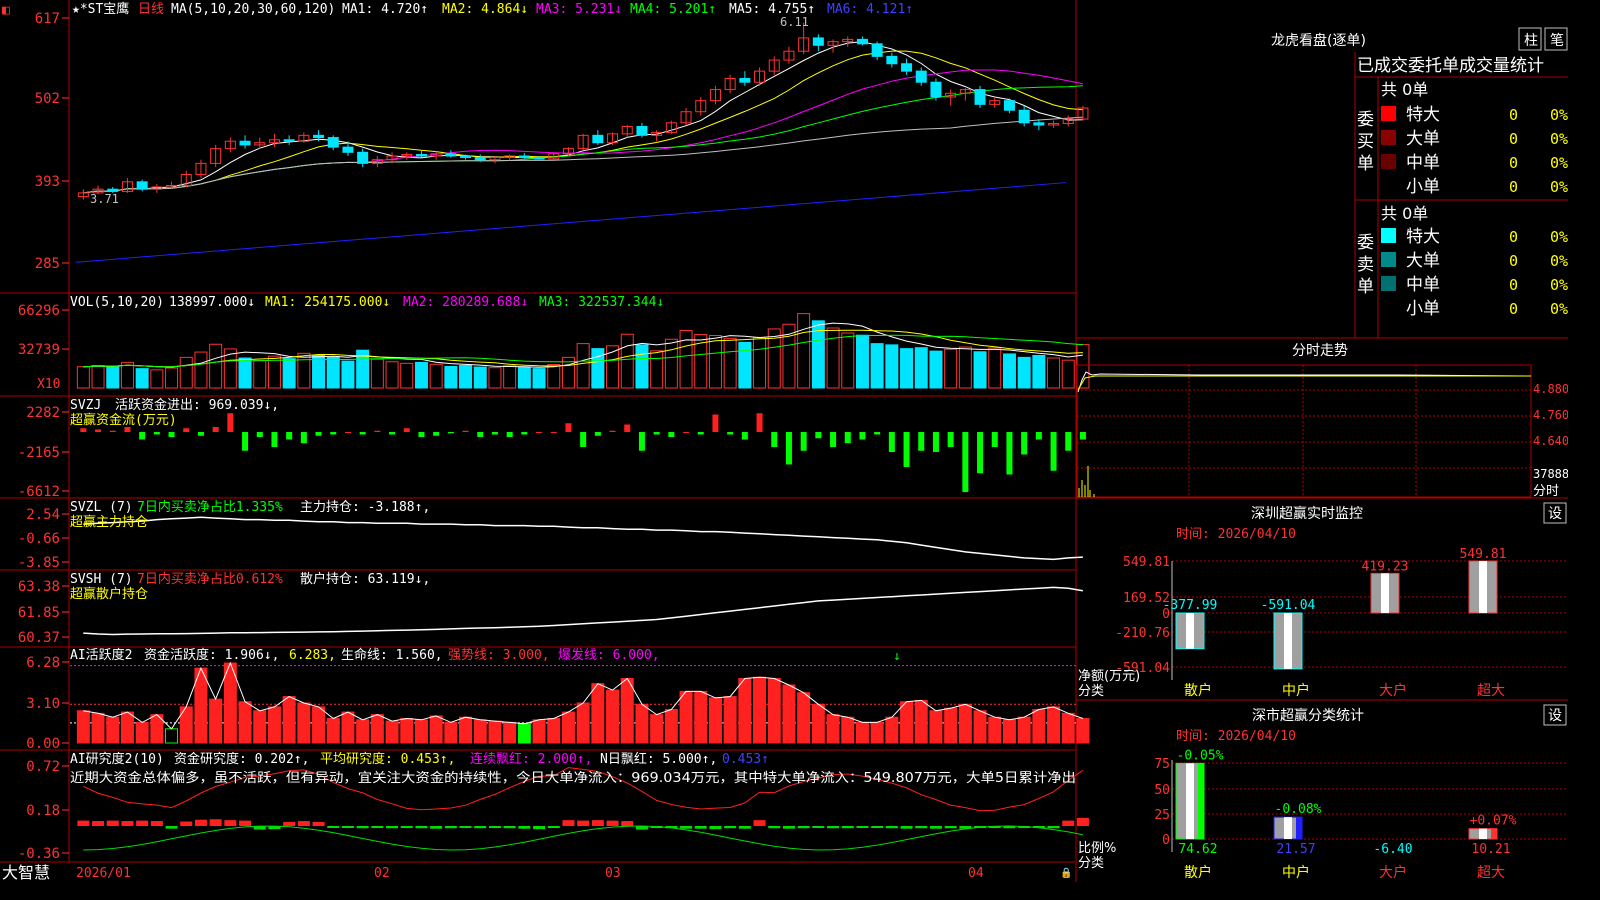 The height and width of the screenshot is (900, 1600). Describe the element at coordinates (1450, 66) in the screenshot. I see `longhu-tab-title: 已成交委托单成交量统计` at that location.